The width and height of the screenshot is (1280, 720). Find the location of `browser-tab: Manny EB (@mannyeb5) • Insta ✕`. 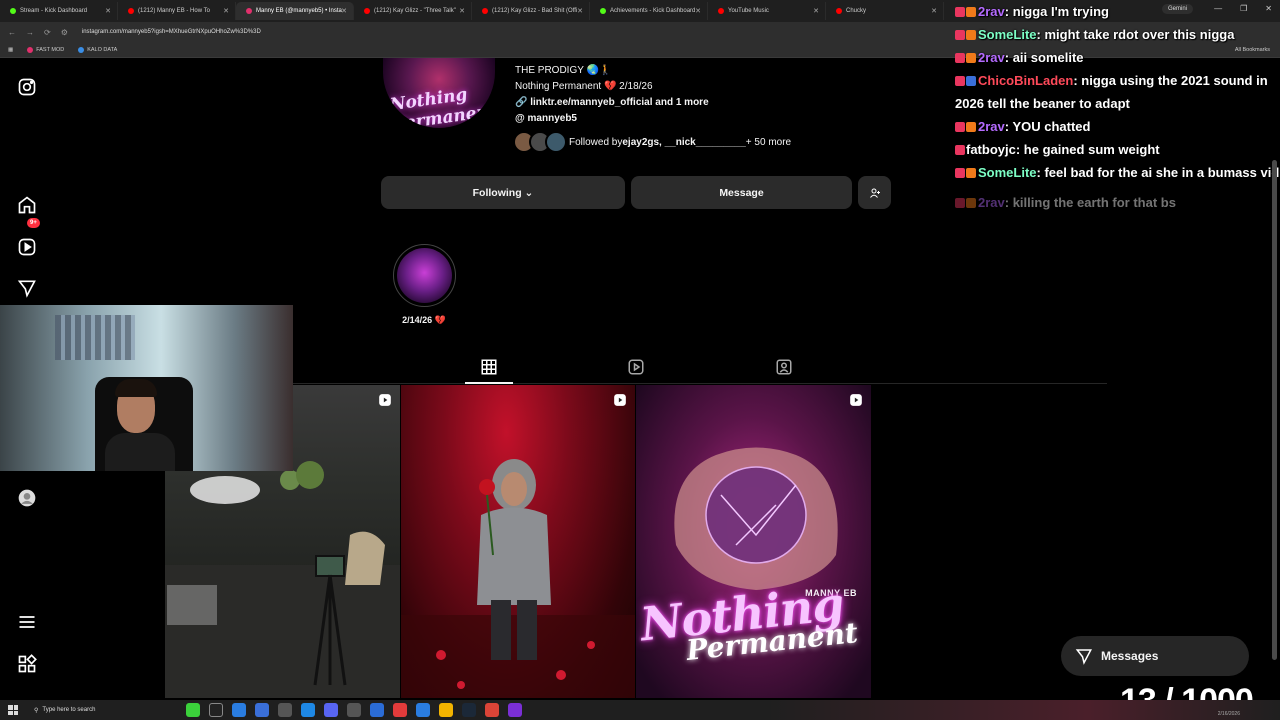

browser-tab: Manny EB (@mannyeb5) • Insta ✕ is located at coordinates (295, 11).